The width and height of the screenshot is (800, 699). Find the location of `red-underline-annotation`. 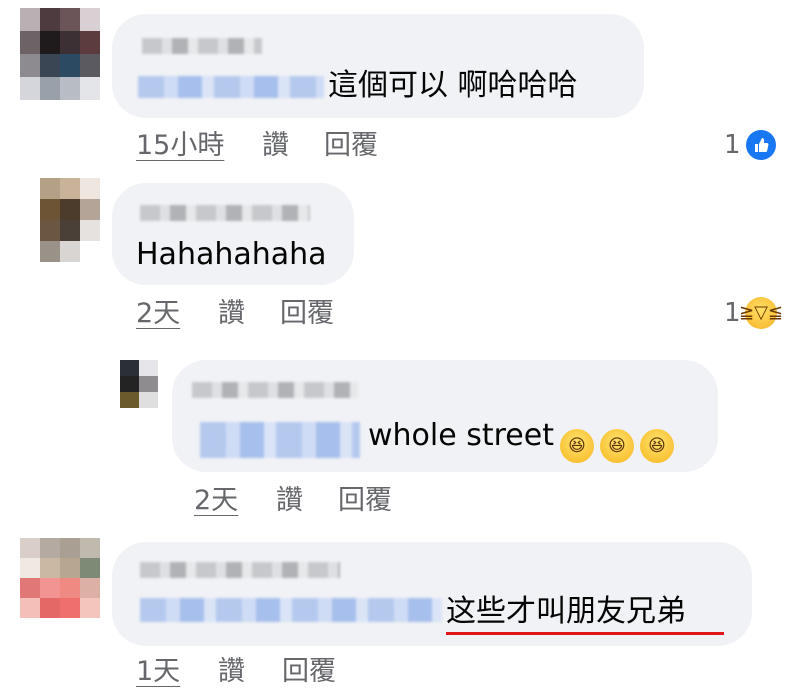

red-underline-annotation is located at coordinates (585, 633).